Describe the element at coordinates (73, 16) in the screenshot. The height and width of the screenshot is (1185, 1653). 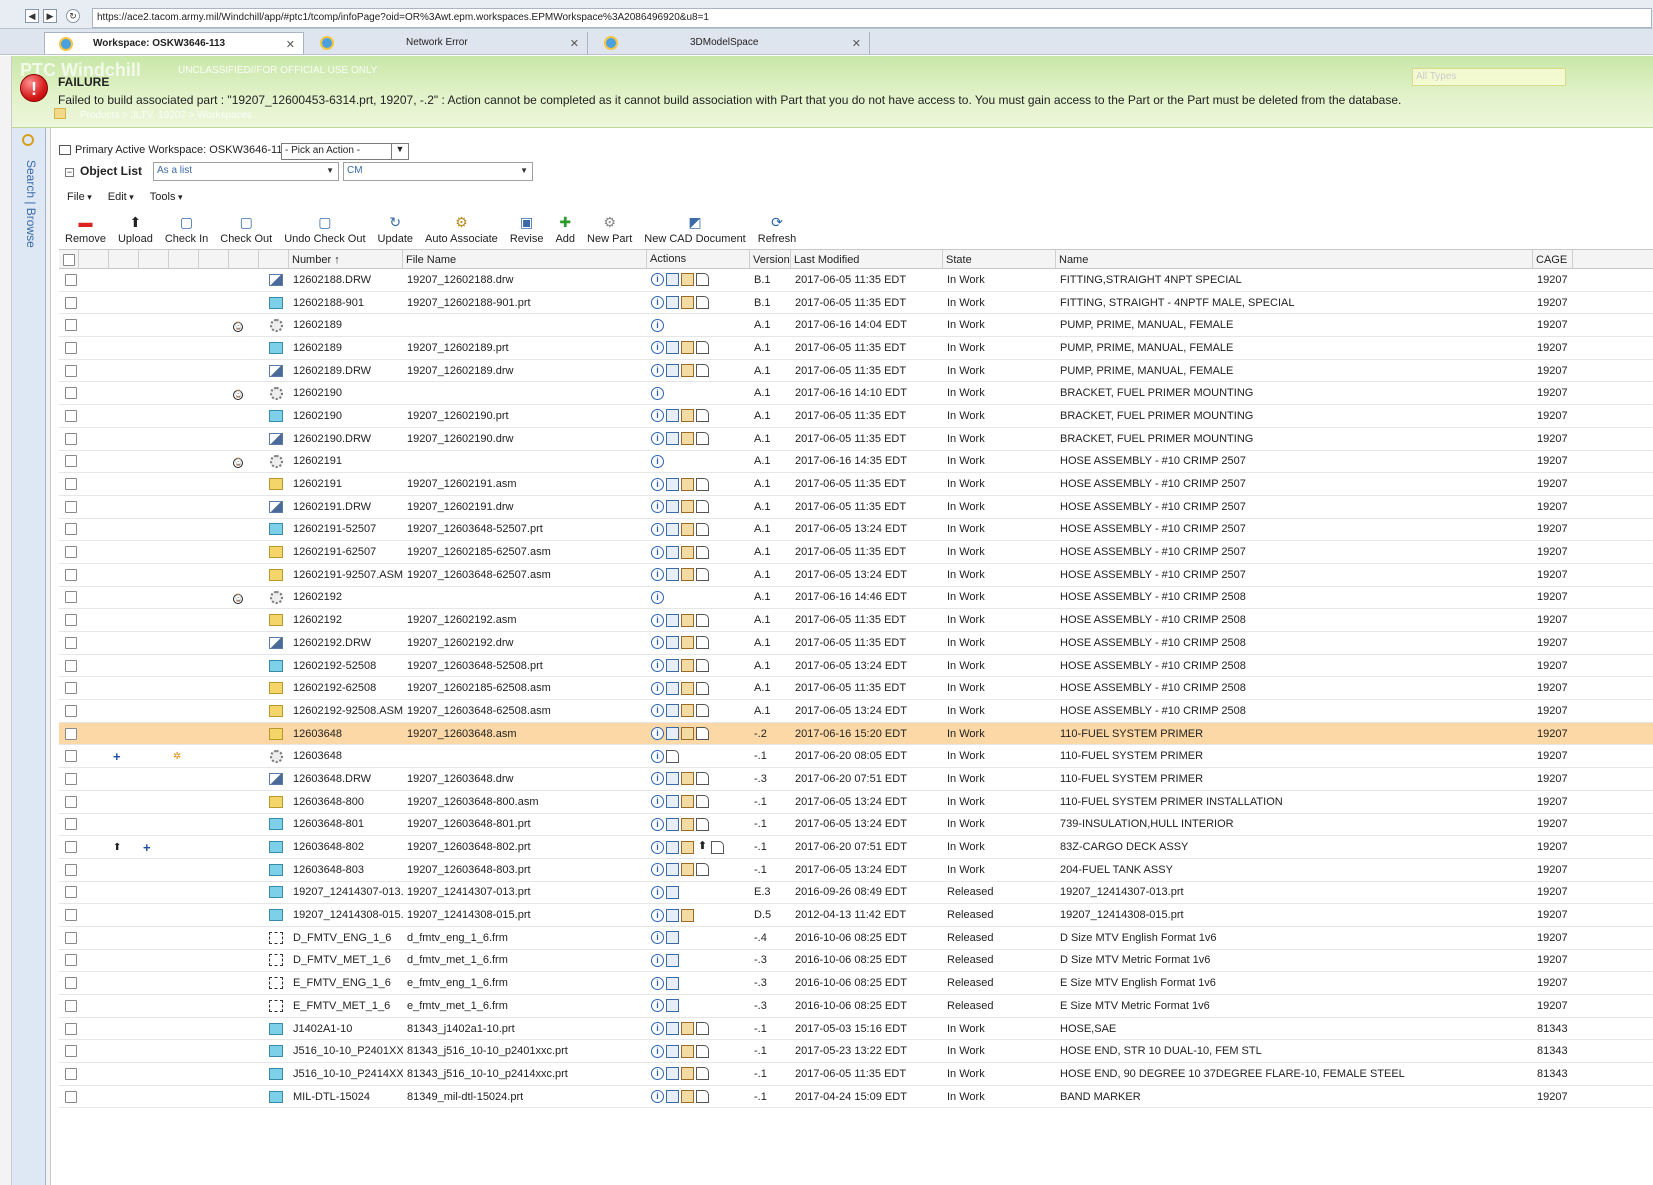
I see `history-icon: ↻` at that location.